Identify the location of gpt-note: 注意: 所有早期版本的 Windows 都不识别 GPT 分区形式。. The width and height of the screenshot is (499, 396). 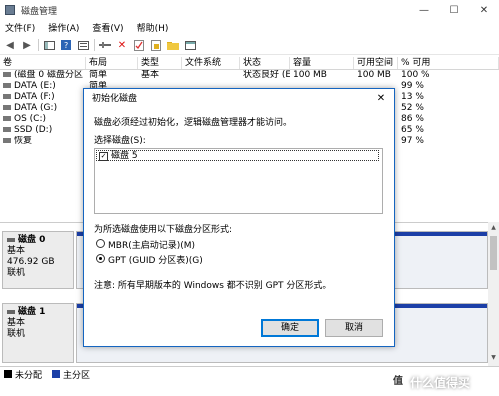
(213, 286).